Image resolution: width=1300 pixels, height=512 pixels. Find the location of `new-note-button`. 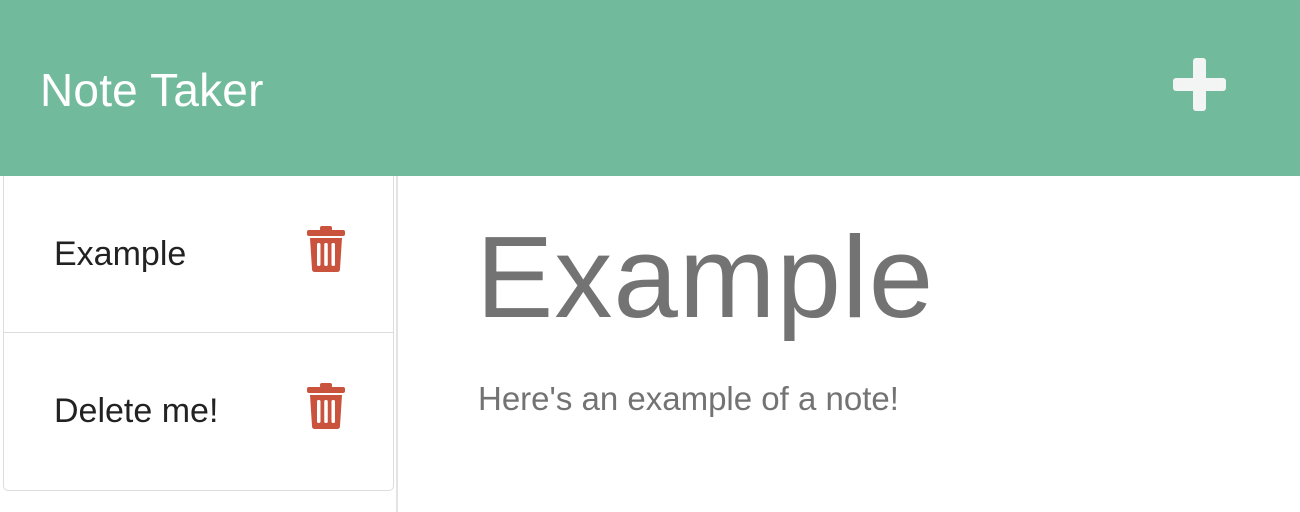

new-note-button is located at coordinates (1199, 85).